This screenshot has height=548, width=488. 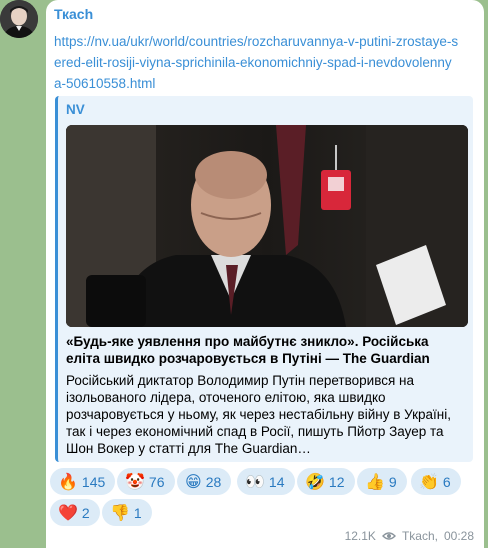 I want to click on reaction-count: 1, so click(x=137, y=512).